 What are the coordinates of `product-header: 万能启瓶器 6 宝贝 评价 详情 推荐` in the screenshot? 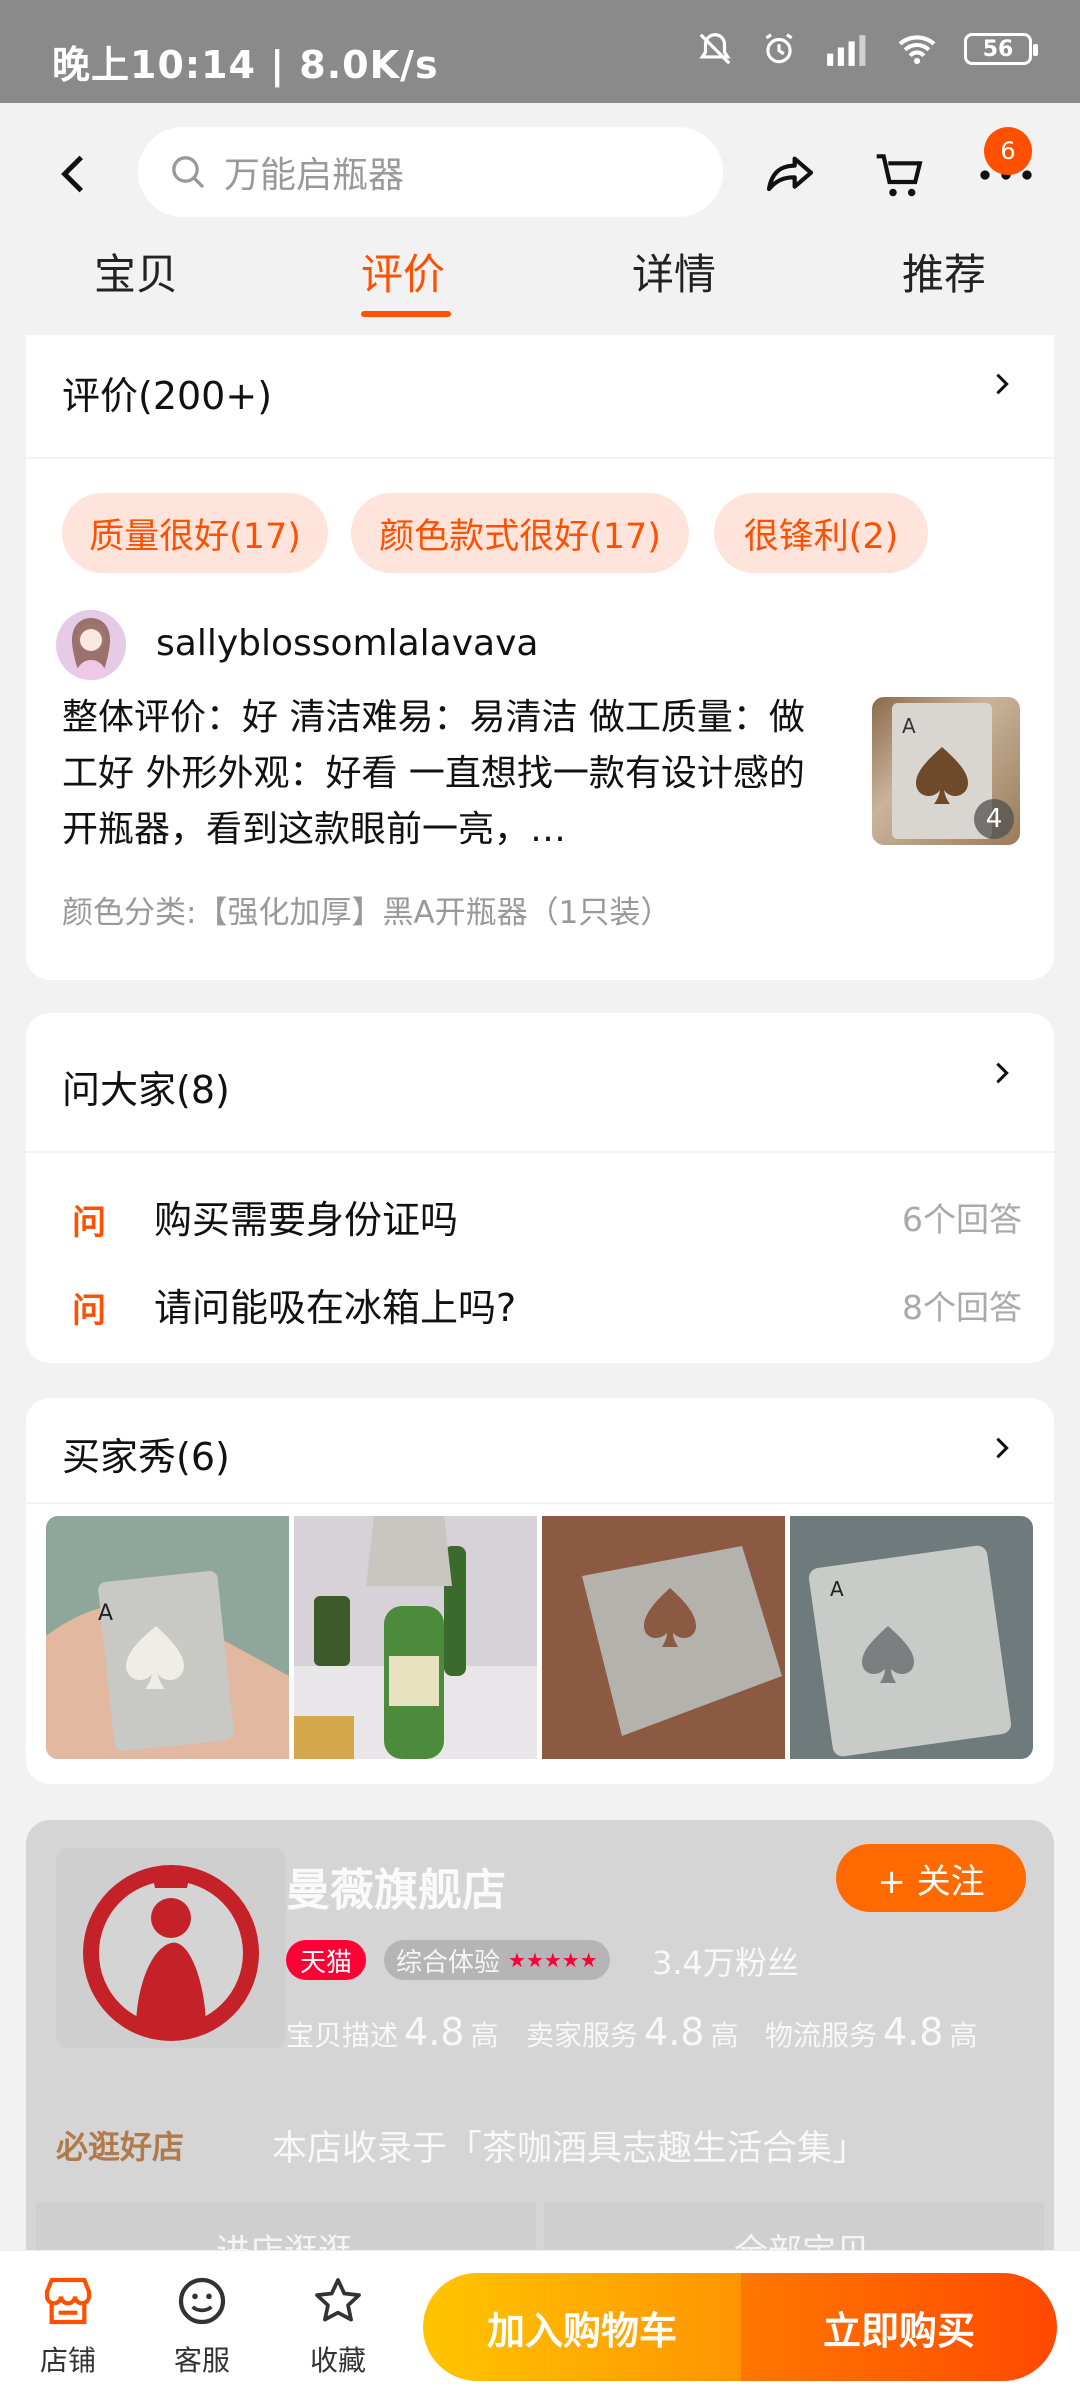 It's located at (540, 218).